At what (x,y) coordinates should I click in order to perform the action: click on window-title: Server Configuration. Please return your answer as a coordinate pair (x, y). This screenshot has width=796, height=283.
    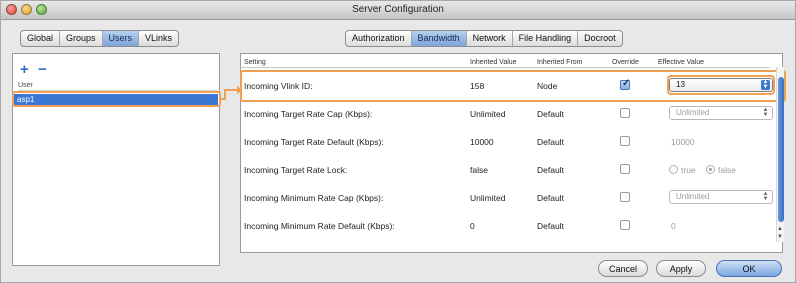
    Looking at the image, I should click on (398, 9).